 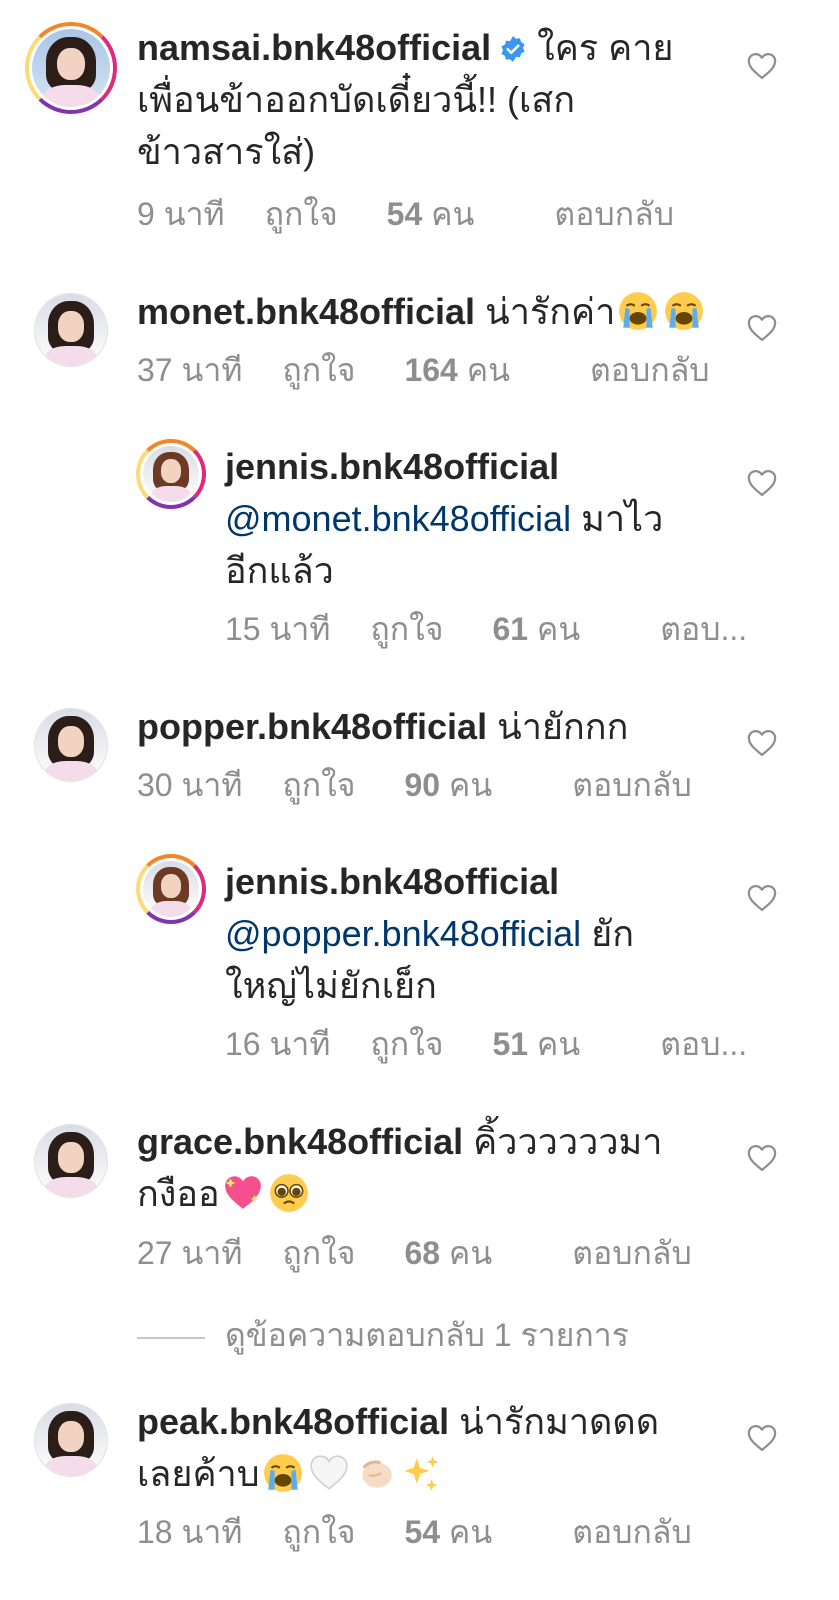 What do you see at coordinates (190, 1253) in the screenshot?
I see `comment-time: 27 นาที` at bounding box center [190, 1253].